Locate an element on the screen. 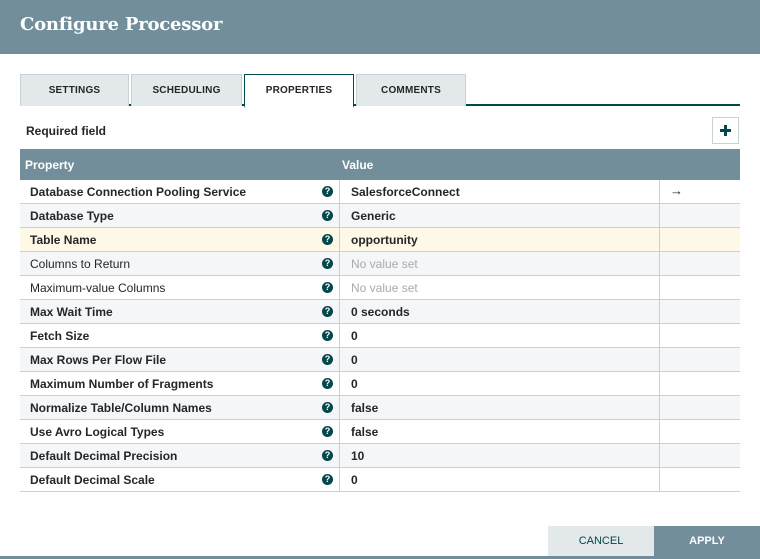 This screenshot has height=559, width=760. tab-scheduling: SCHEDULING is located at coordinates (186, 90).